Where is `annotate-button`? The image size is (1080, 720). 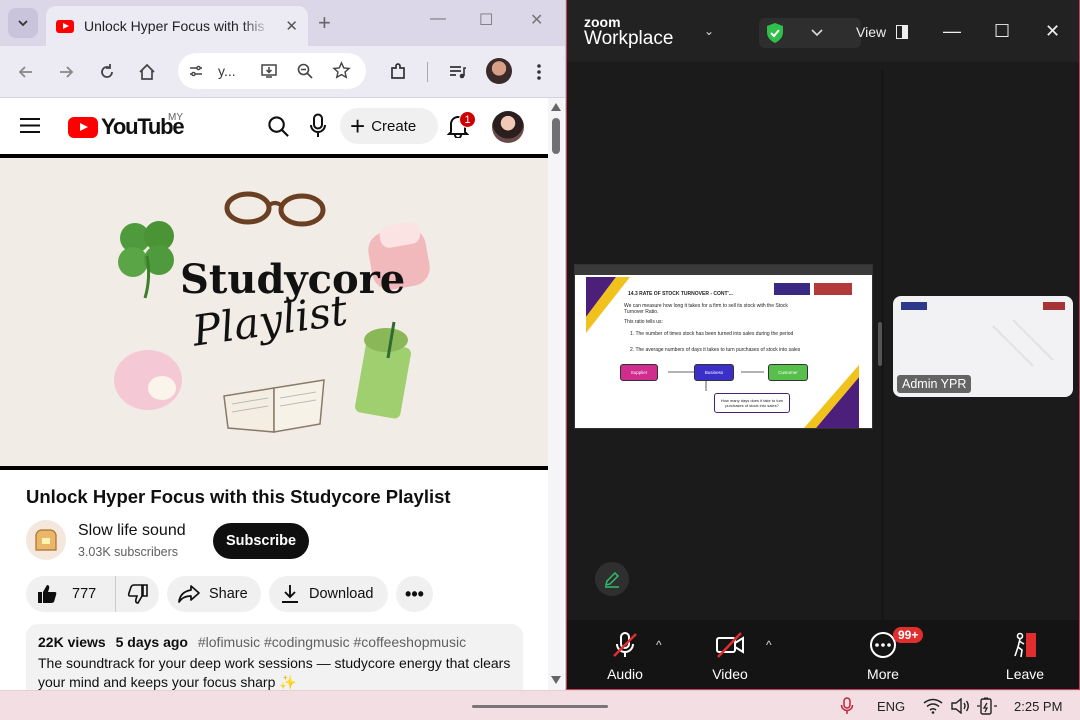
annotate-button is located at coordinates (612, 579).